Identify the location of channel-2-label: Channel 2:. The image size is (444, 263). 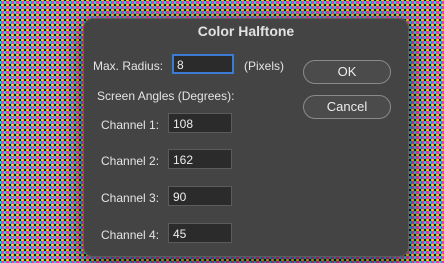
(130, 161).